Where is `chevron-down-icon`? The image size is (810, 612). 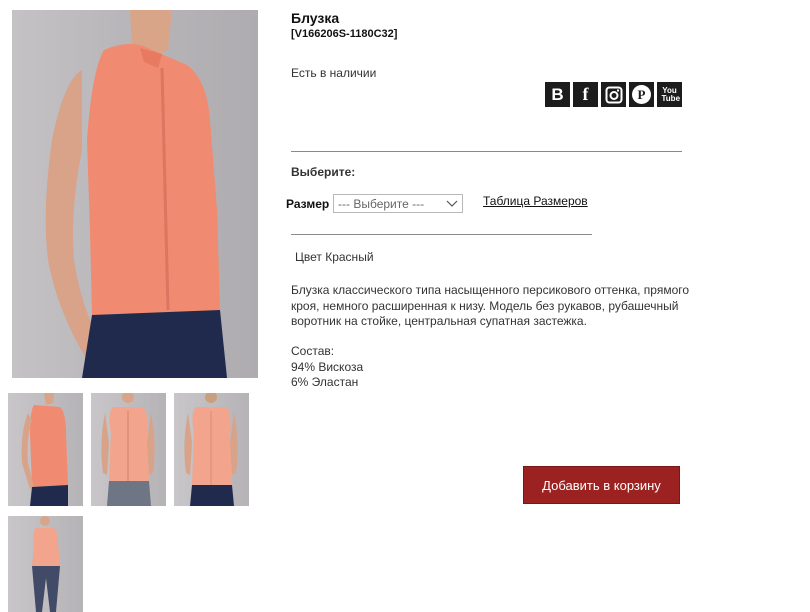 chevron-down-icon is located at coordinates (452, 203).